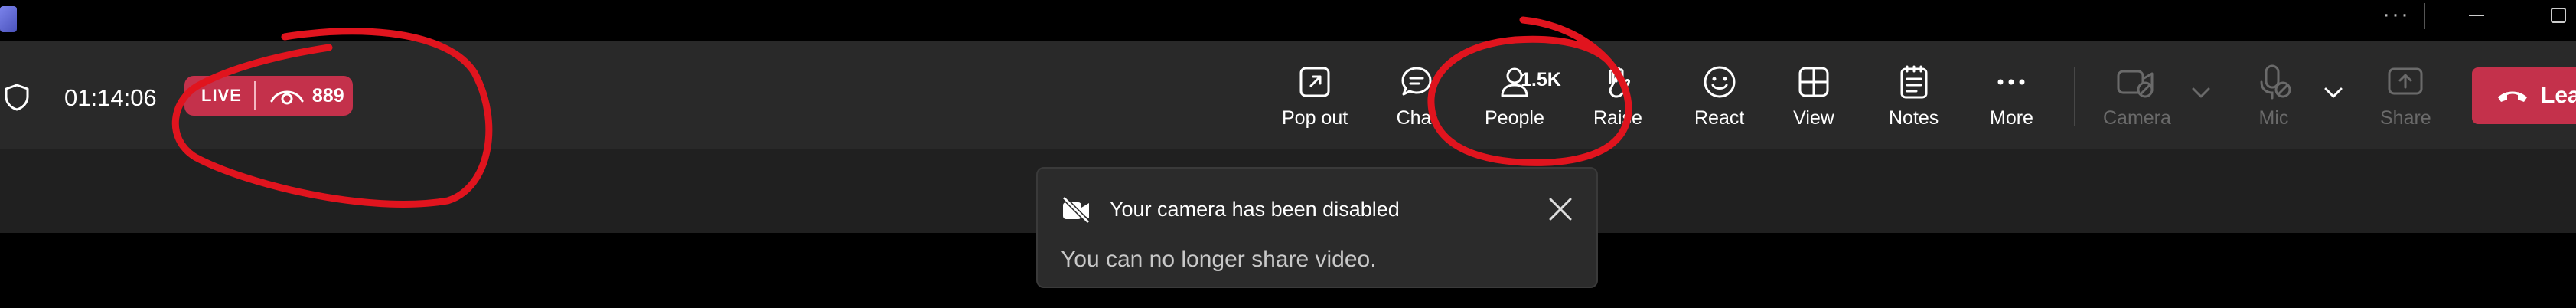 Image resolution: width=2576 pixels, height=308 pixels. I want to click on window-title-redacted, so click(274, 16).